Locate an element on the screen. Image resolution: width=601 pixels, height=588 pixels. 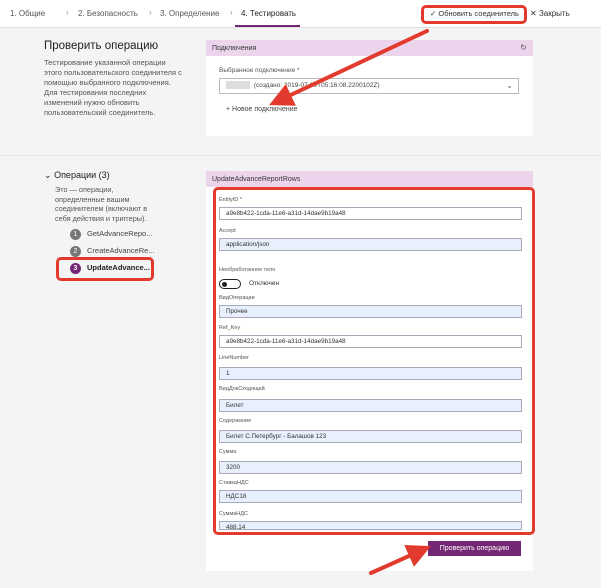
redacted-name is located at coordinates (238, 85).